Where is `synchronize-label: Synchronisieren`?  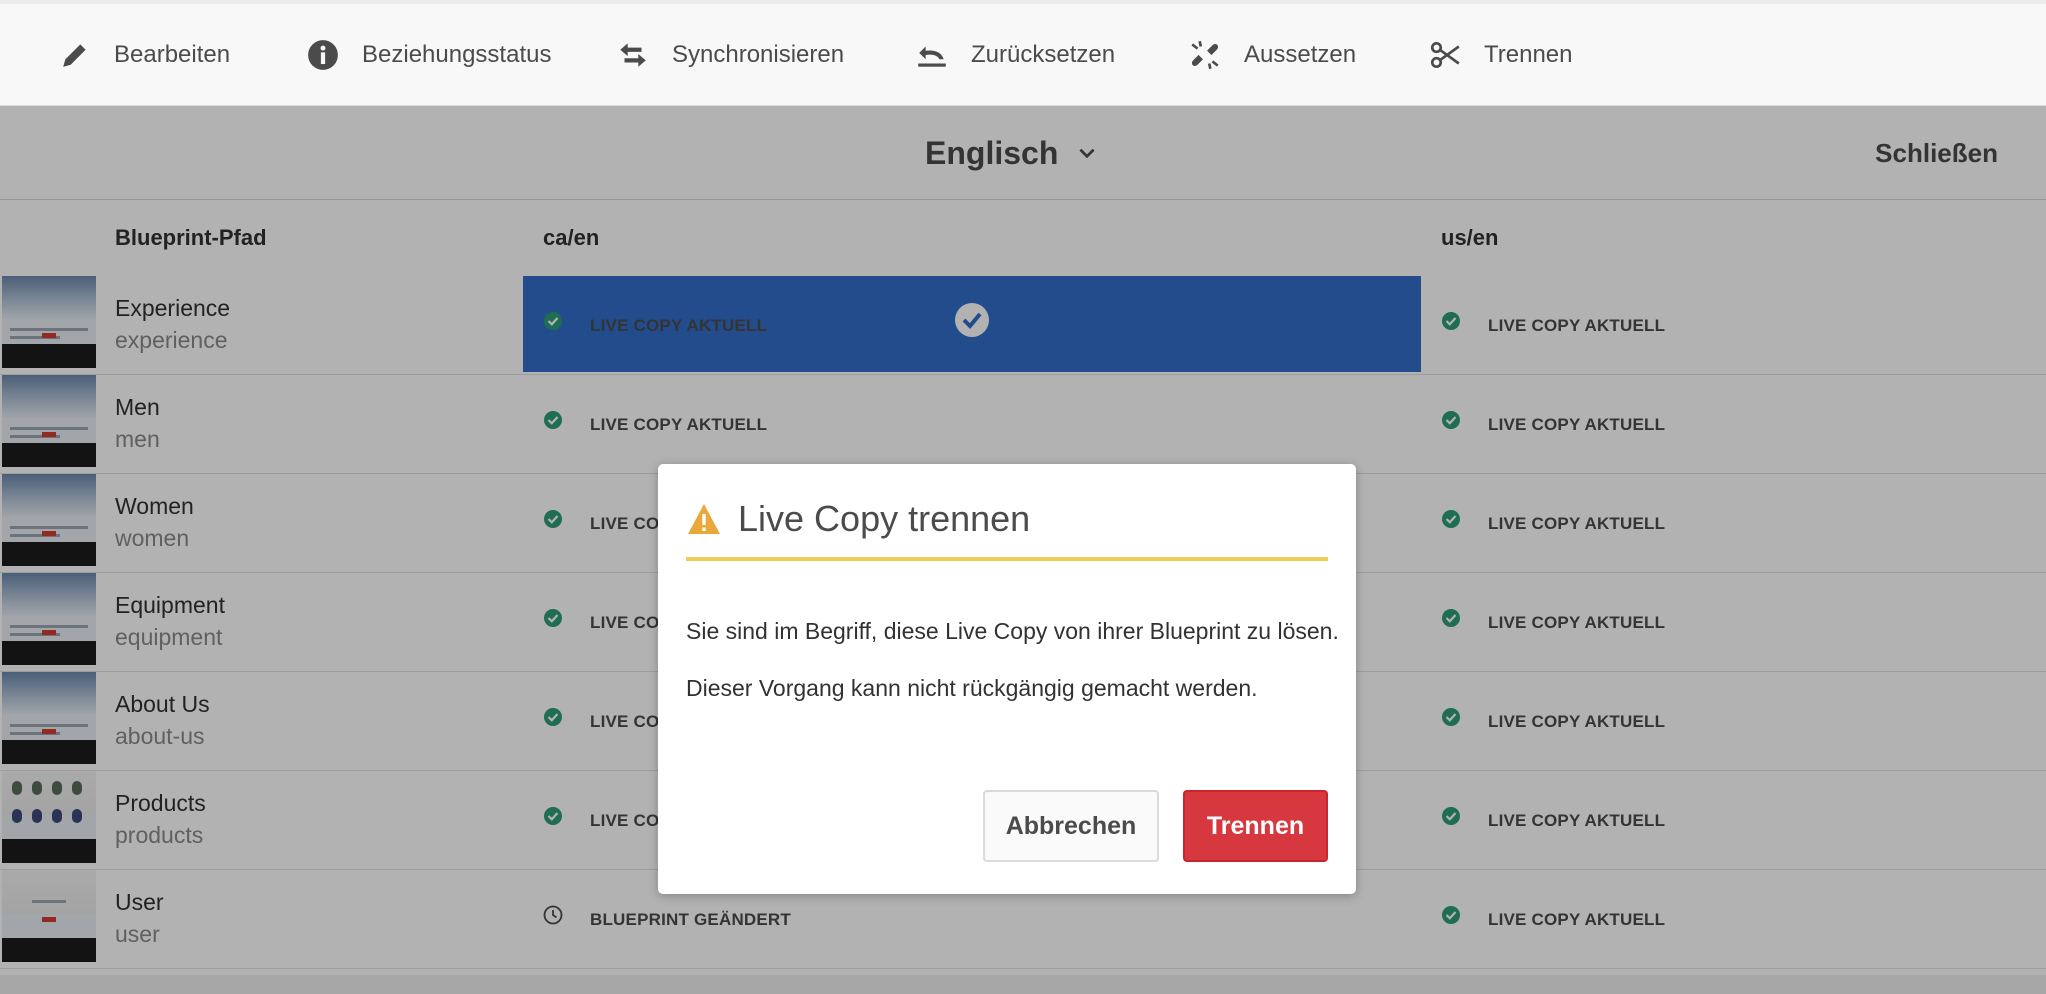
synchronize-label: Synchronisieren is located at coordinates (758, 54).